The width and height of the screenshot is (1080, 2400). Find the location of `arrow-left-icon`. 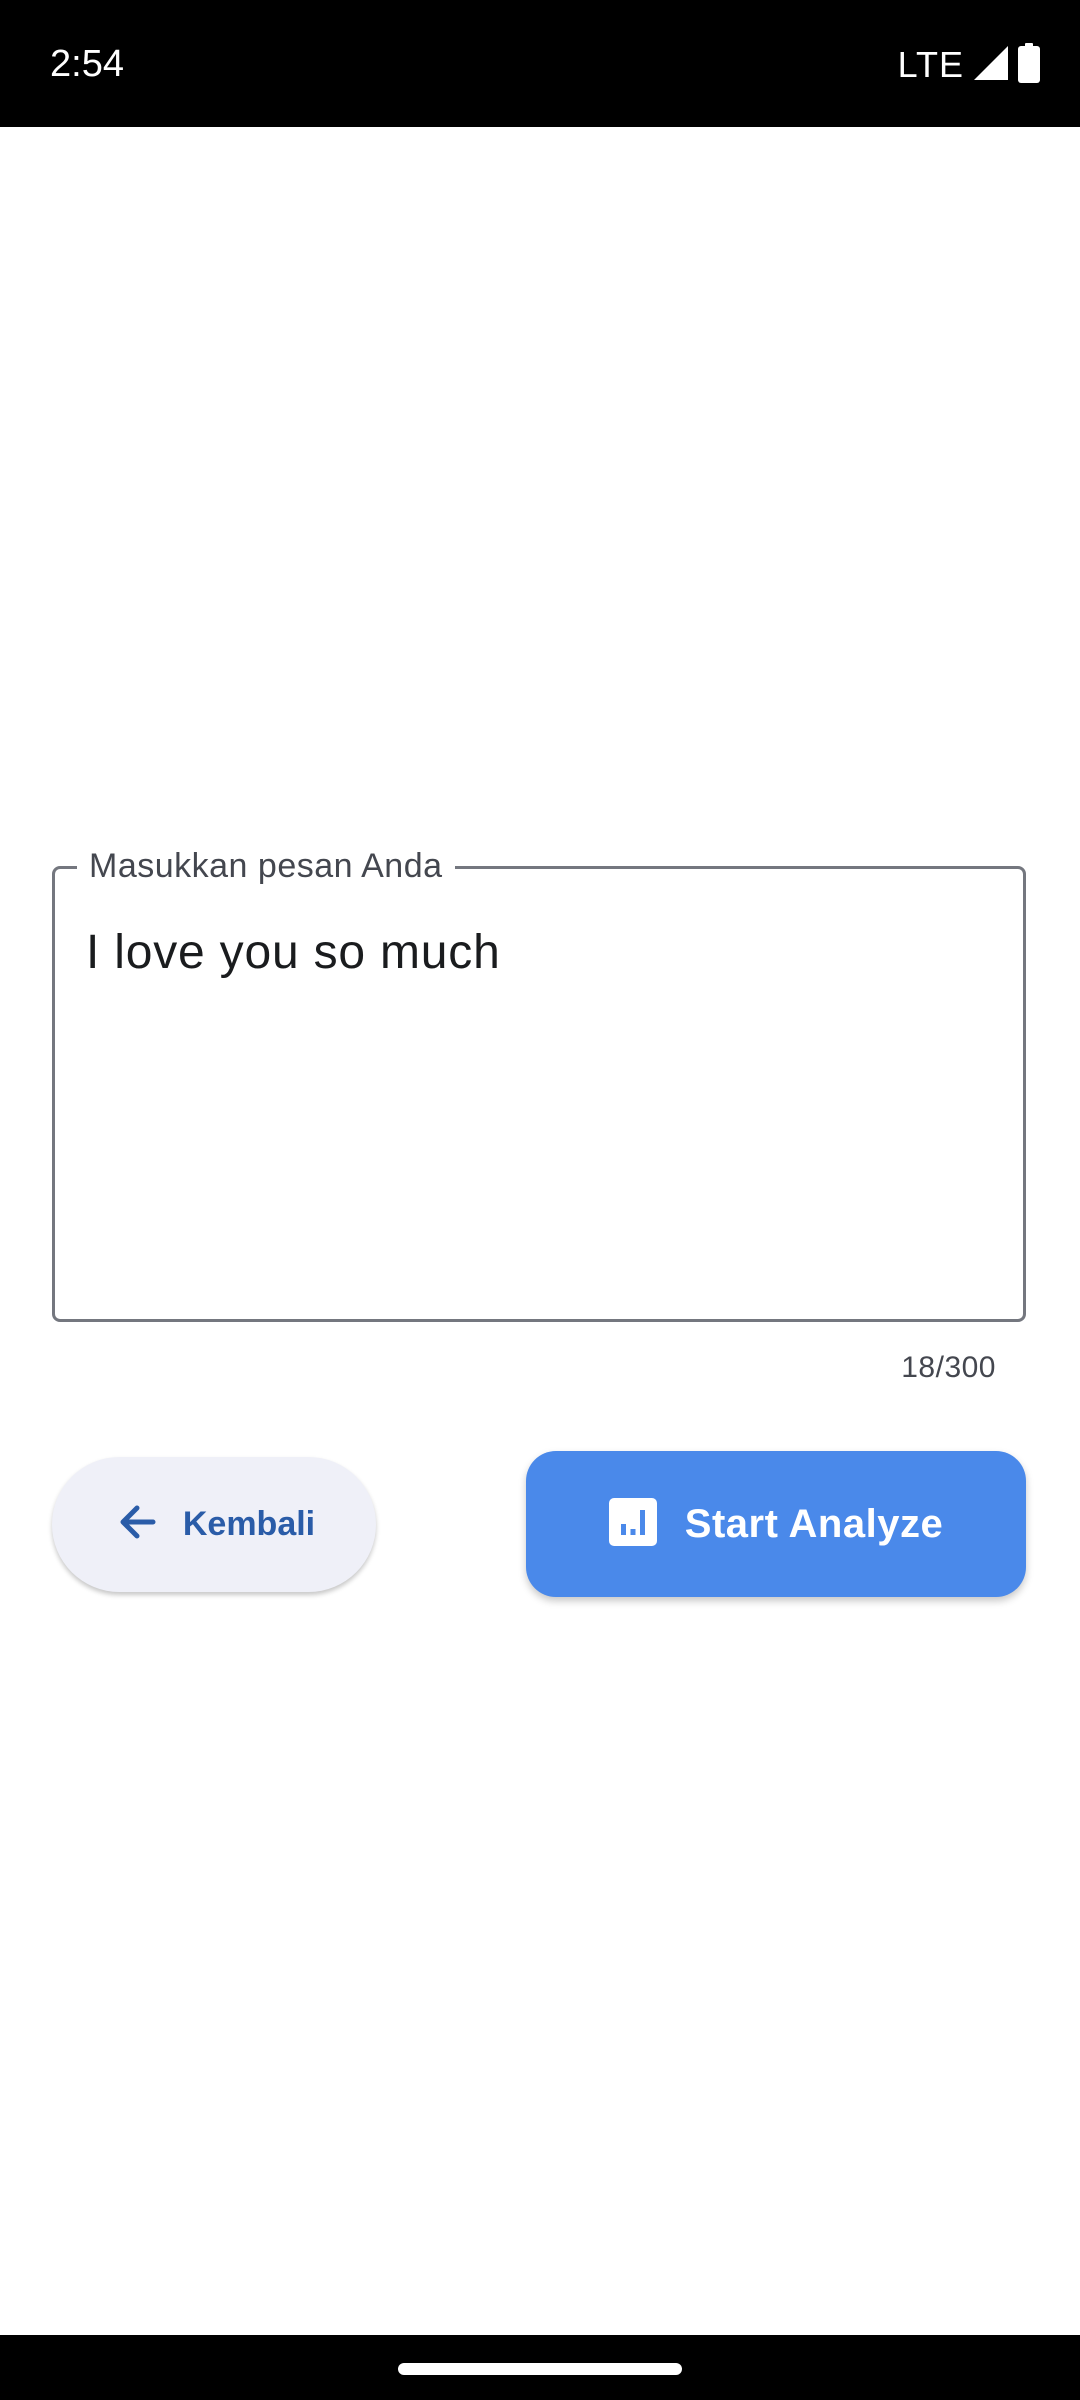

arrow-left-icon is located at coordinates (137, 1524).